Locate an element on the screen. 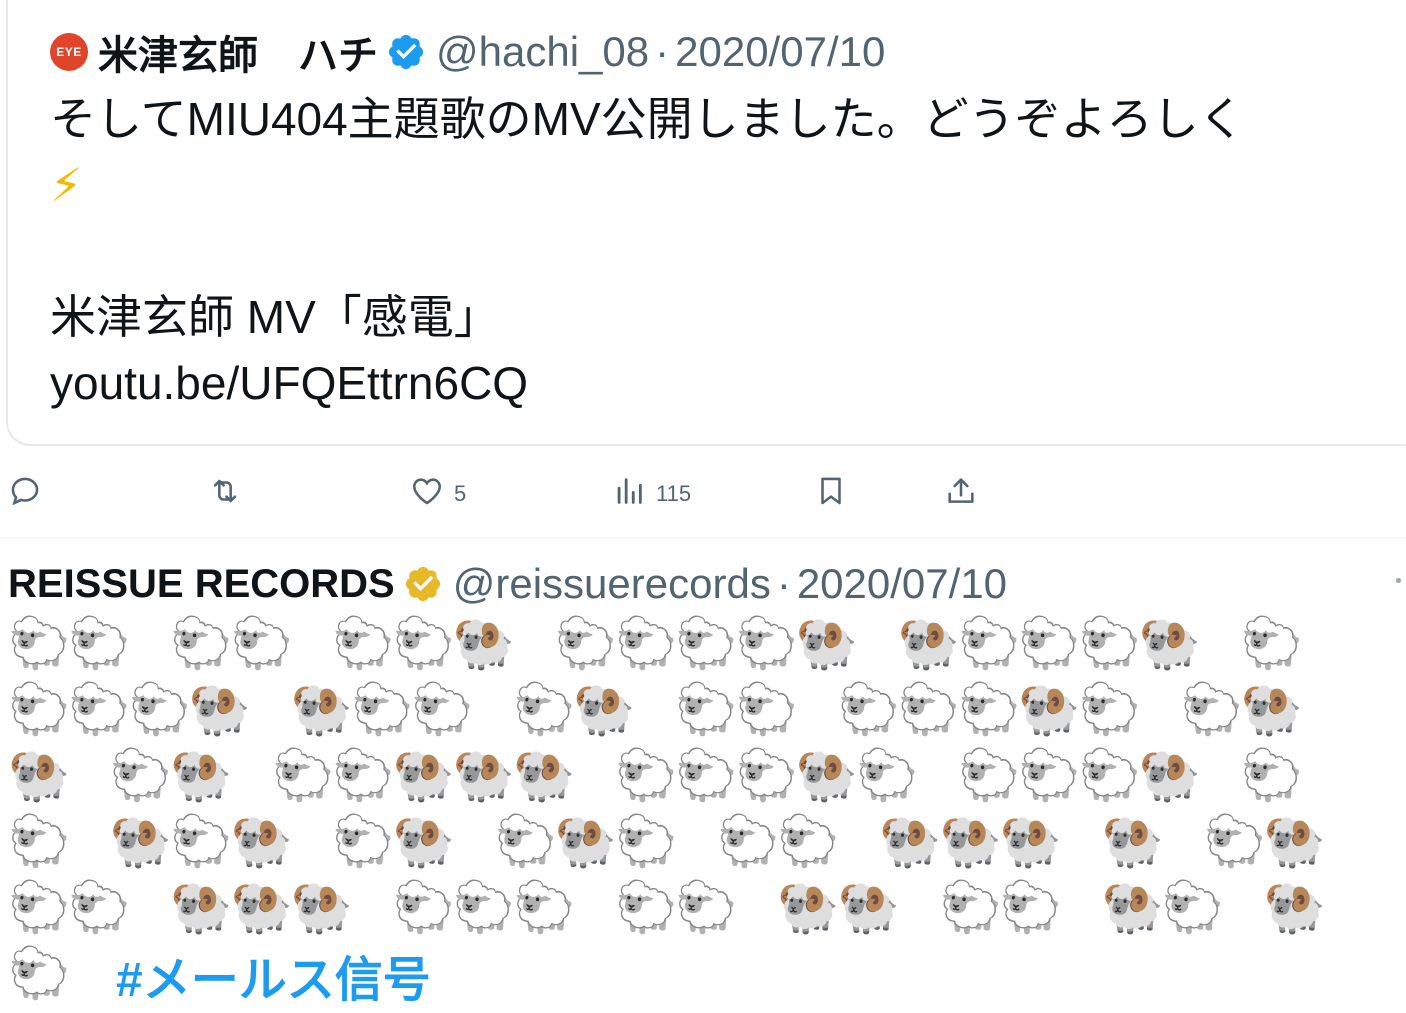 The image size is (1406, 1013). verified-badge-icon is located at coordinates (406, 52).